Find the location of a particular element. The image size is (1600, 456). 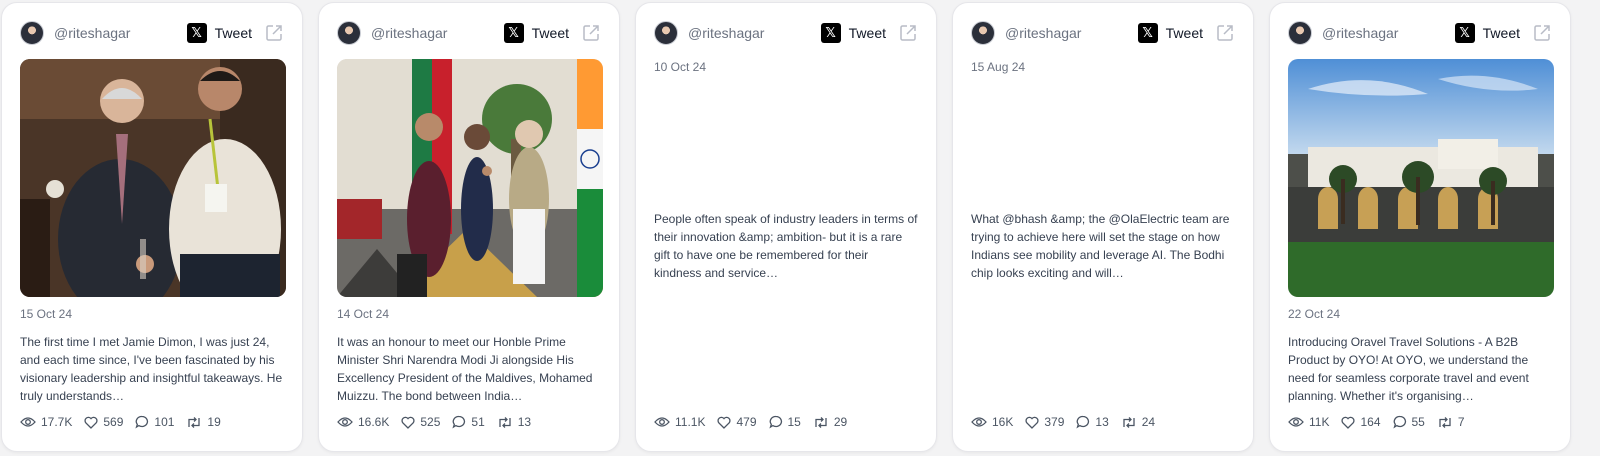

tweet-stats: 17.7K 569 101 19 is located at coordinates (152, 422).